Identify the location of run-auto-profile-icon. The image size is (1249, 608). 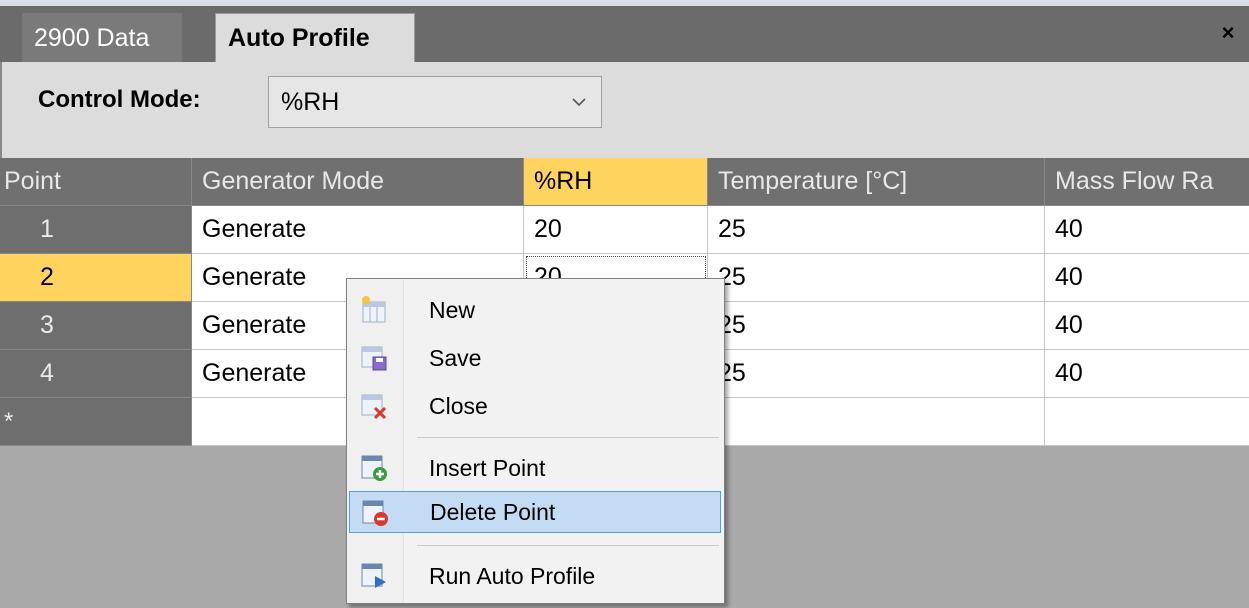
(374, 576).